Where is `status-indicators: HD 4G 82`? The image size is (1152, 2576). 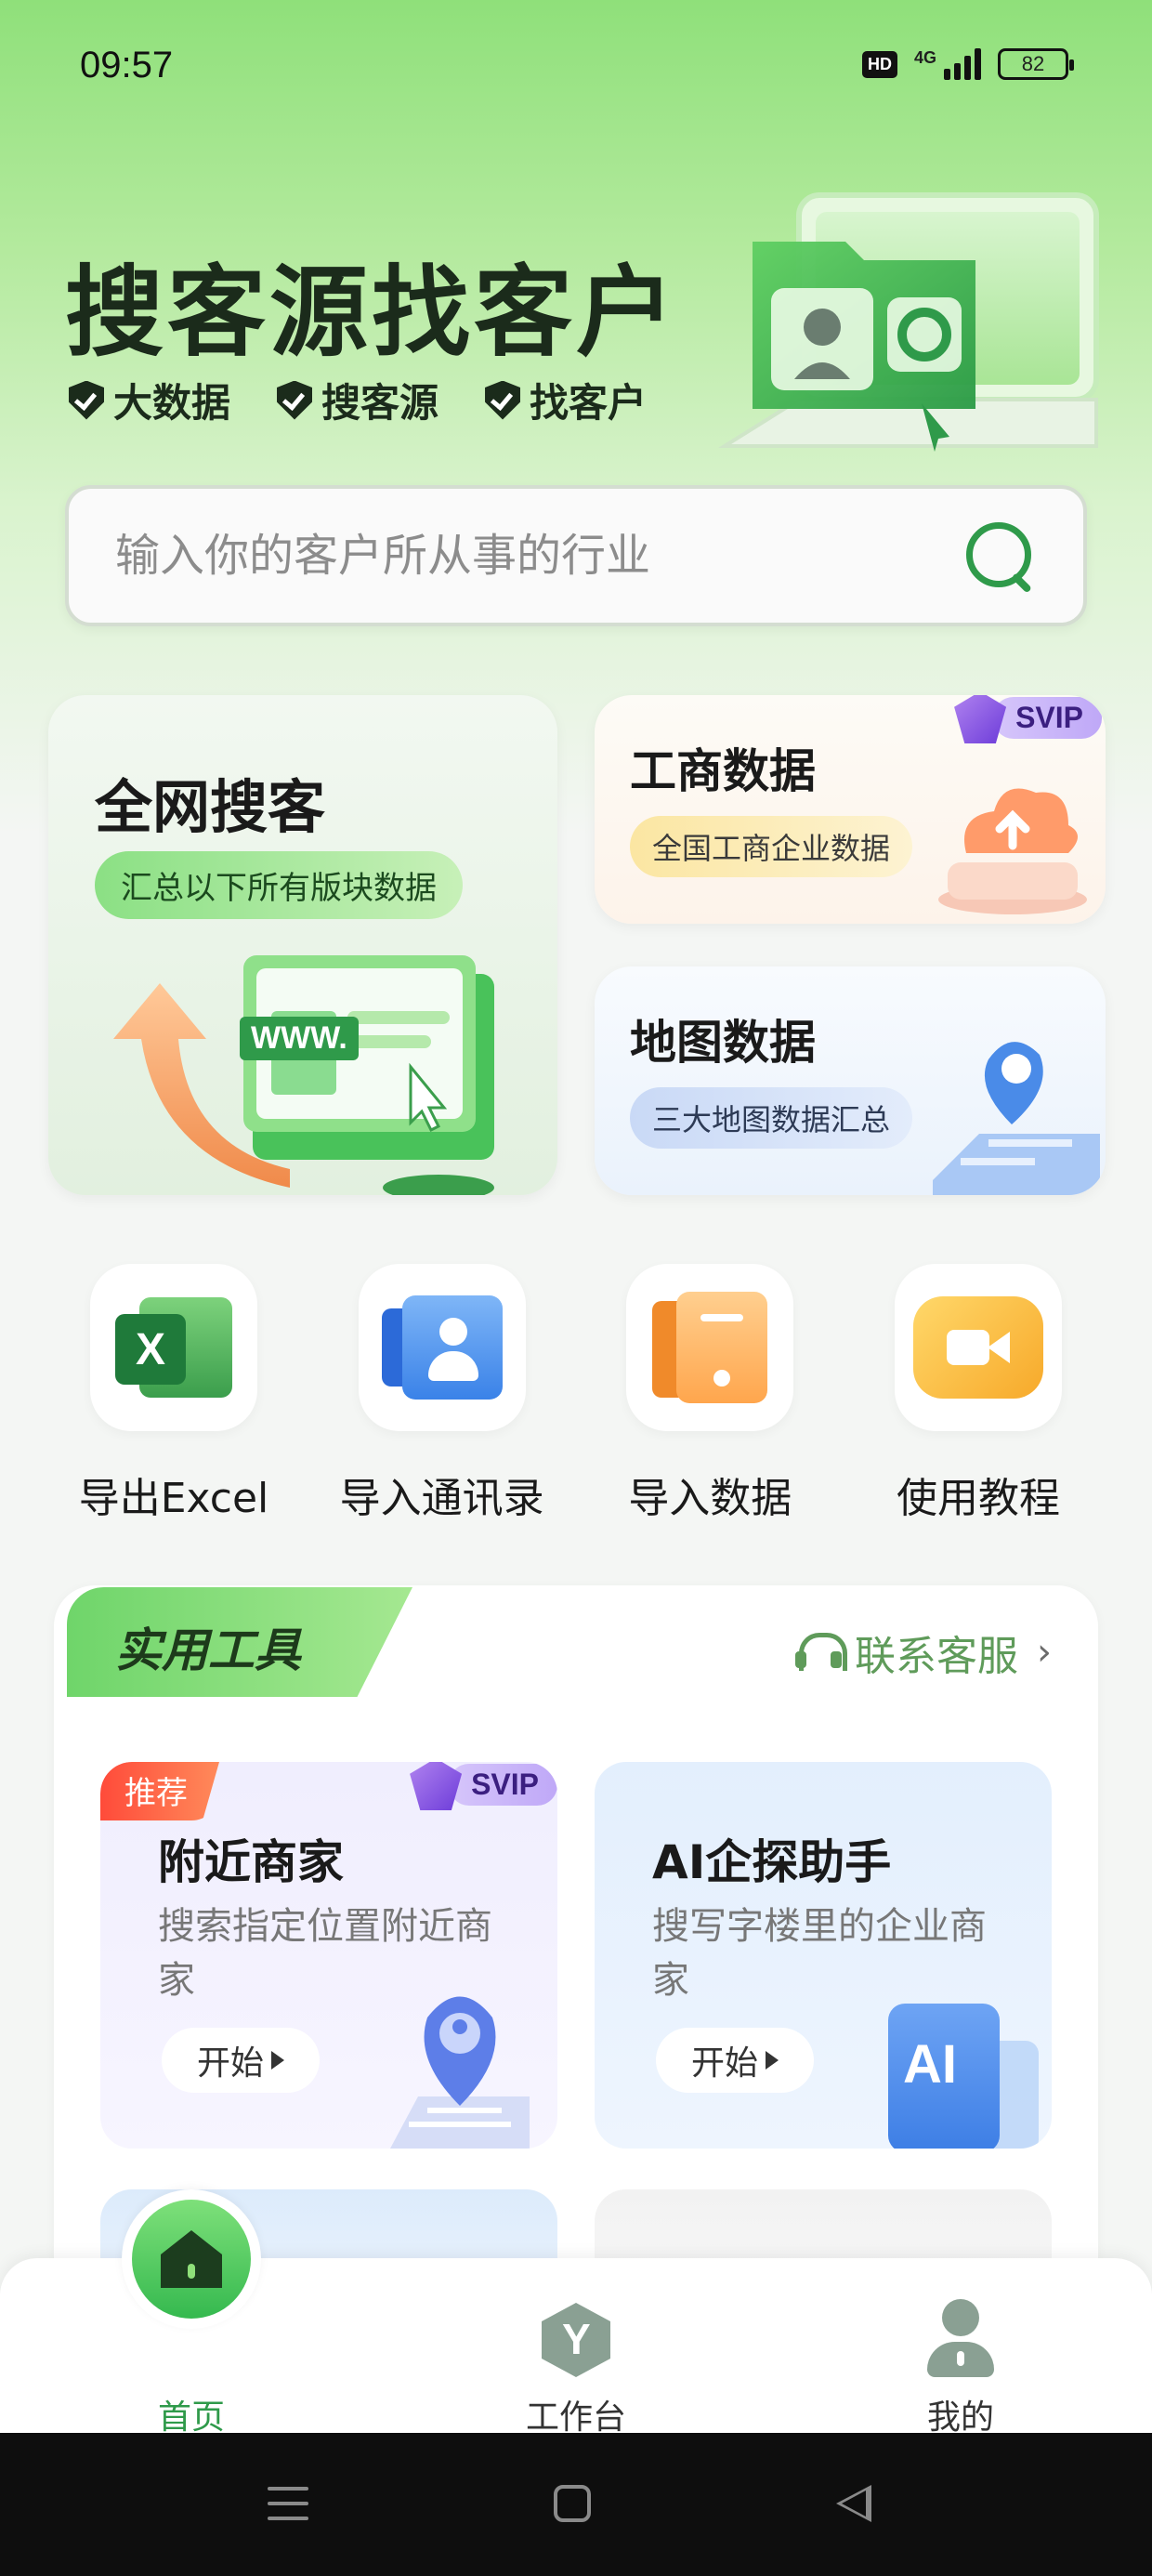
status-indicators: HD 4G 82 is located at coordinates (967, 64).